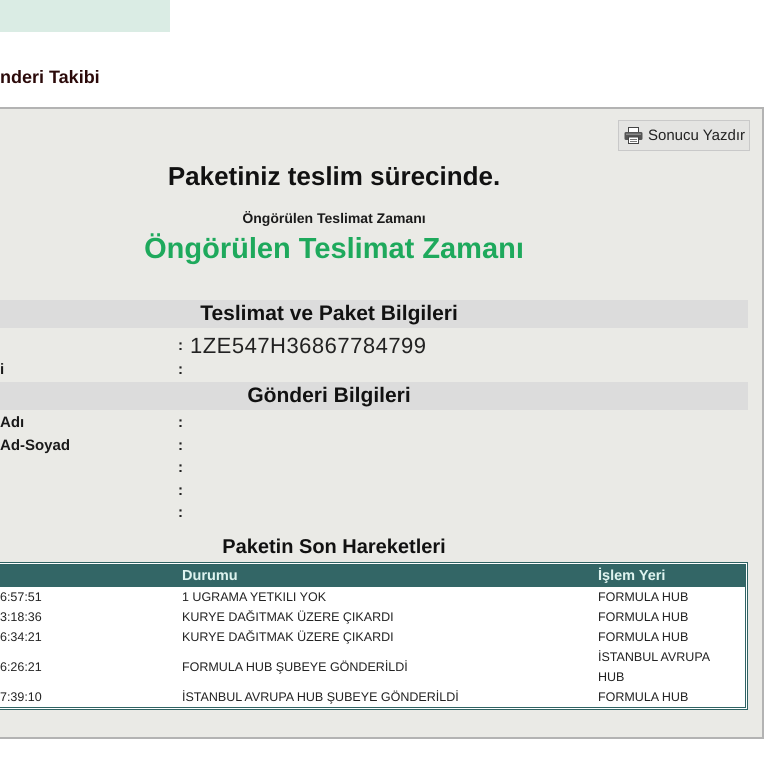 The image size is (768, 768). I want to click on status-title: Paketiniz teslim sürecinde., so click(334, 176).